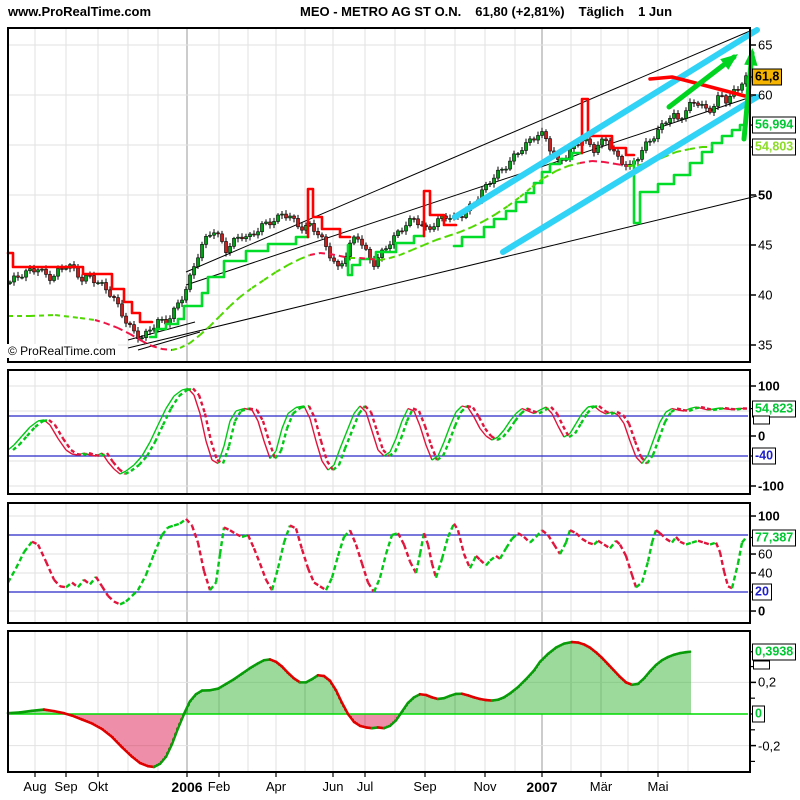  Describe the element at coordinates (520, 11) in the screenshot. I see `last-price-label: 61,80 (+2,81%)` at that location.